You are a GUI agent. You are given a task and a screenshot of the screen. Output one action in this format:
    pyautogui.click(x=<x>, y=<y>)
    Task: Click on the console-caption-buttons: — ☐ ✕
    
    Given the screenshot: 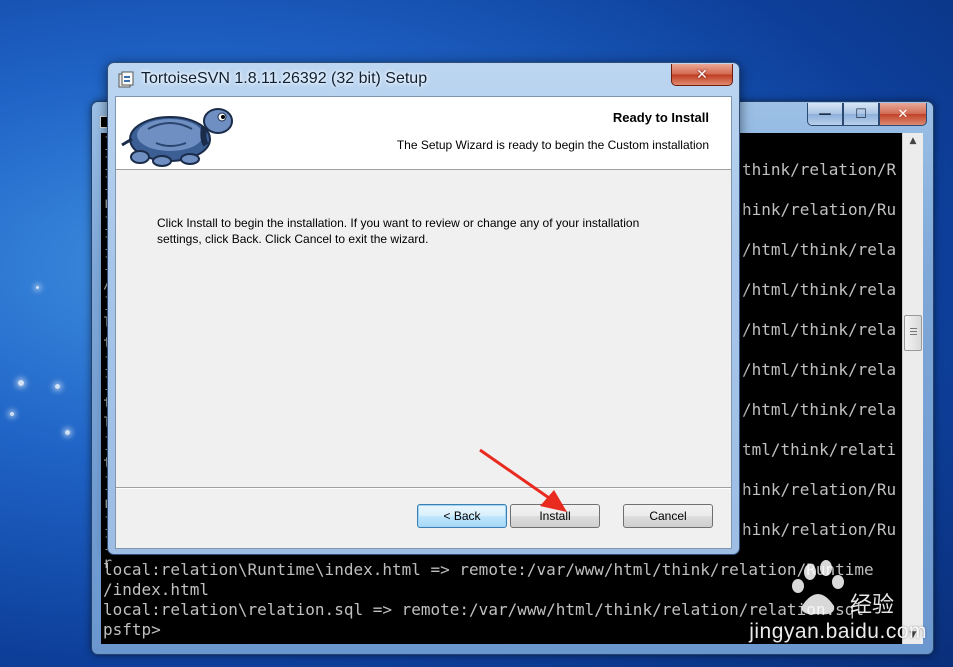 What is the action you would take?
    pyautogui.click(x=867, y=114)
    